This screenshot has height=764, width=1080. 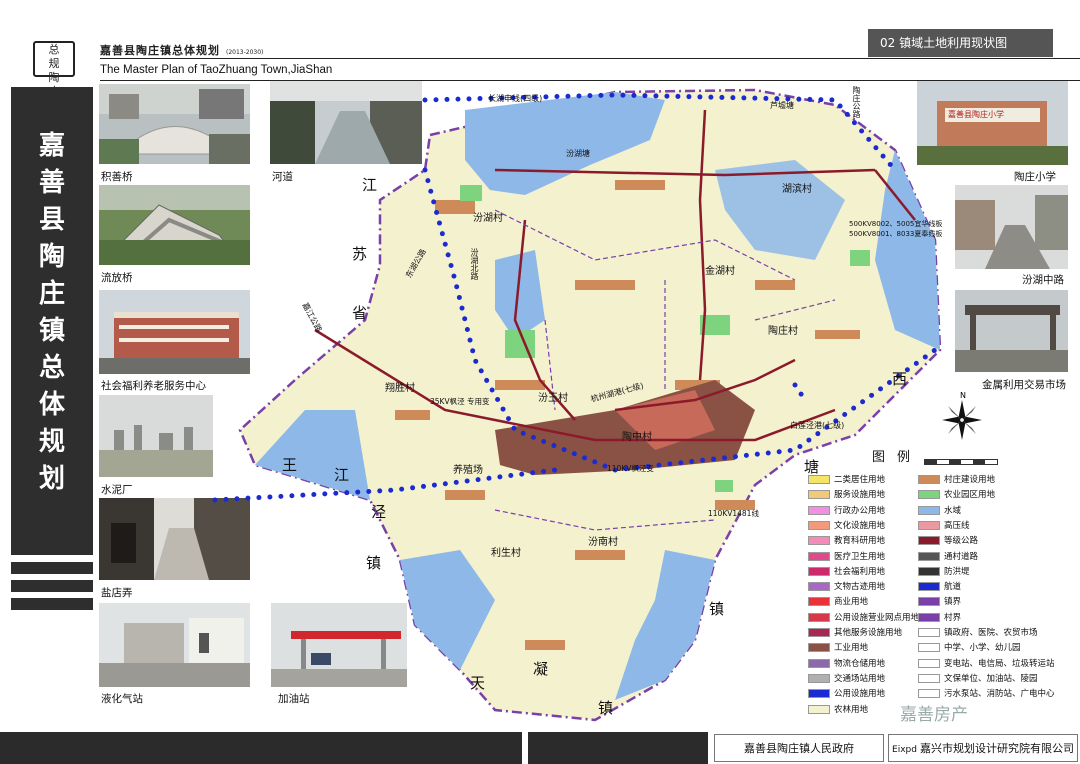 What do you see at coordinates (956, 495) in the screenshot?
I see `legend-right-item: 农业园区用地` at bounding box center [956, 495].